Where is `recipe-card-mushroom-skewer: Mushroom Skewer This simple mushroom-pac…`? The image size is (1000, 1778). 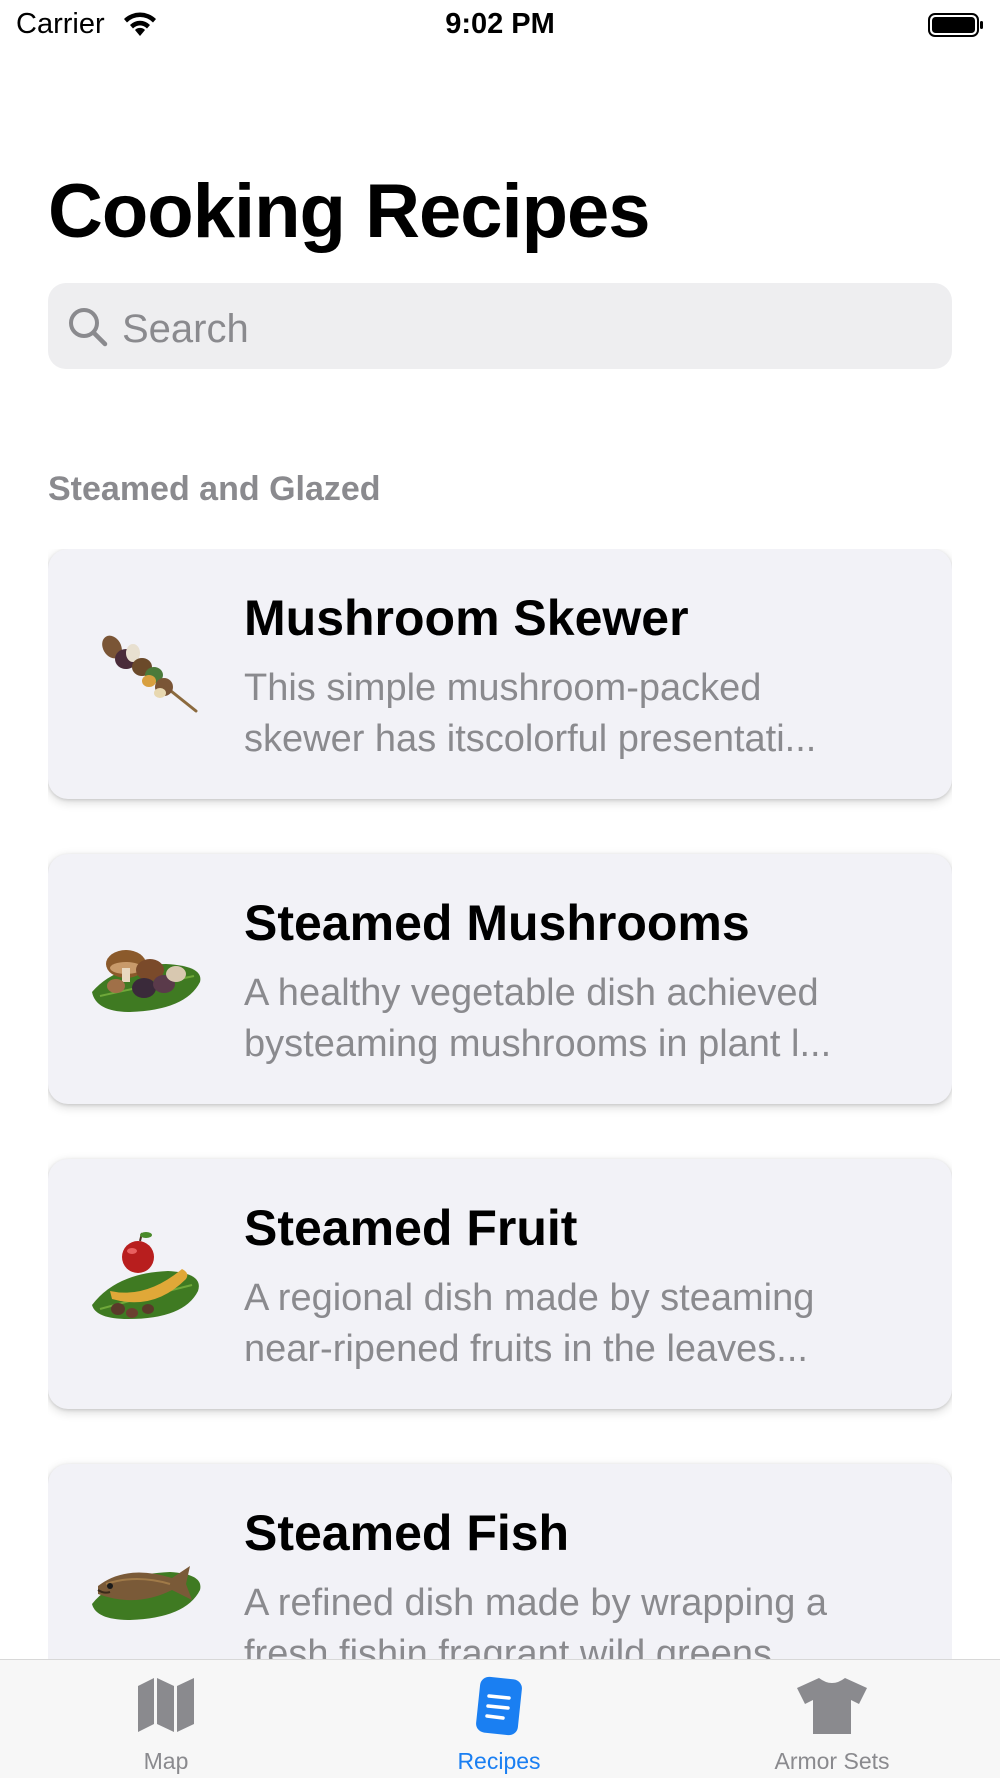 recipe-card-mushroom-skewer: Mushroom Skewer This simple mushroom-pac… is located at coordinates (500, 674).